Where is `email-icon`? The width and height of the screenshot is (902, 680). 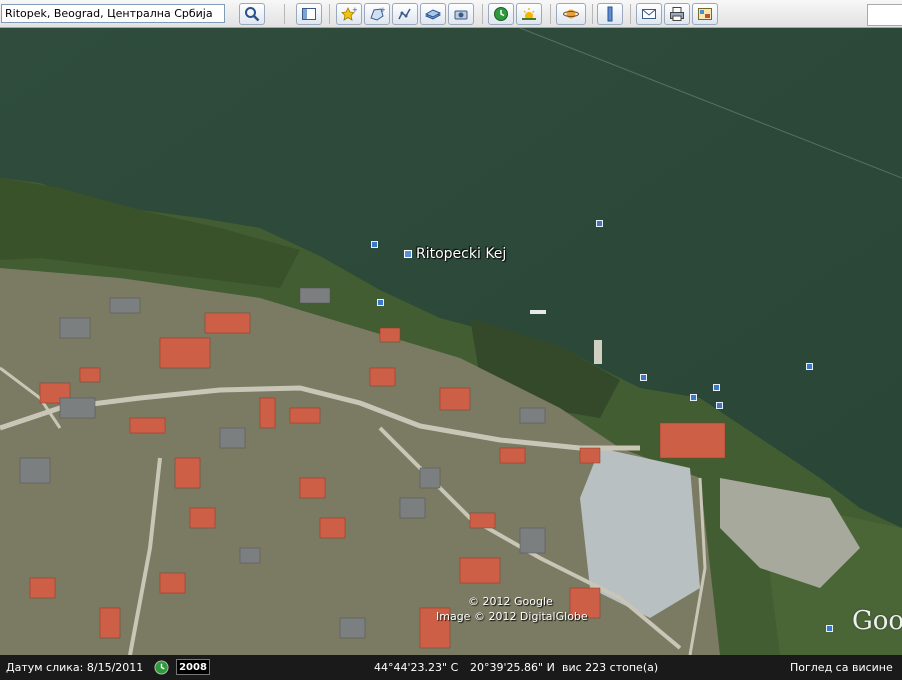 email-icon is located at coordinates (649, 14).